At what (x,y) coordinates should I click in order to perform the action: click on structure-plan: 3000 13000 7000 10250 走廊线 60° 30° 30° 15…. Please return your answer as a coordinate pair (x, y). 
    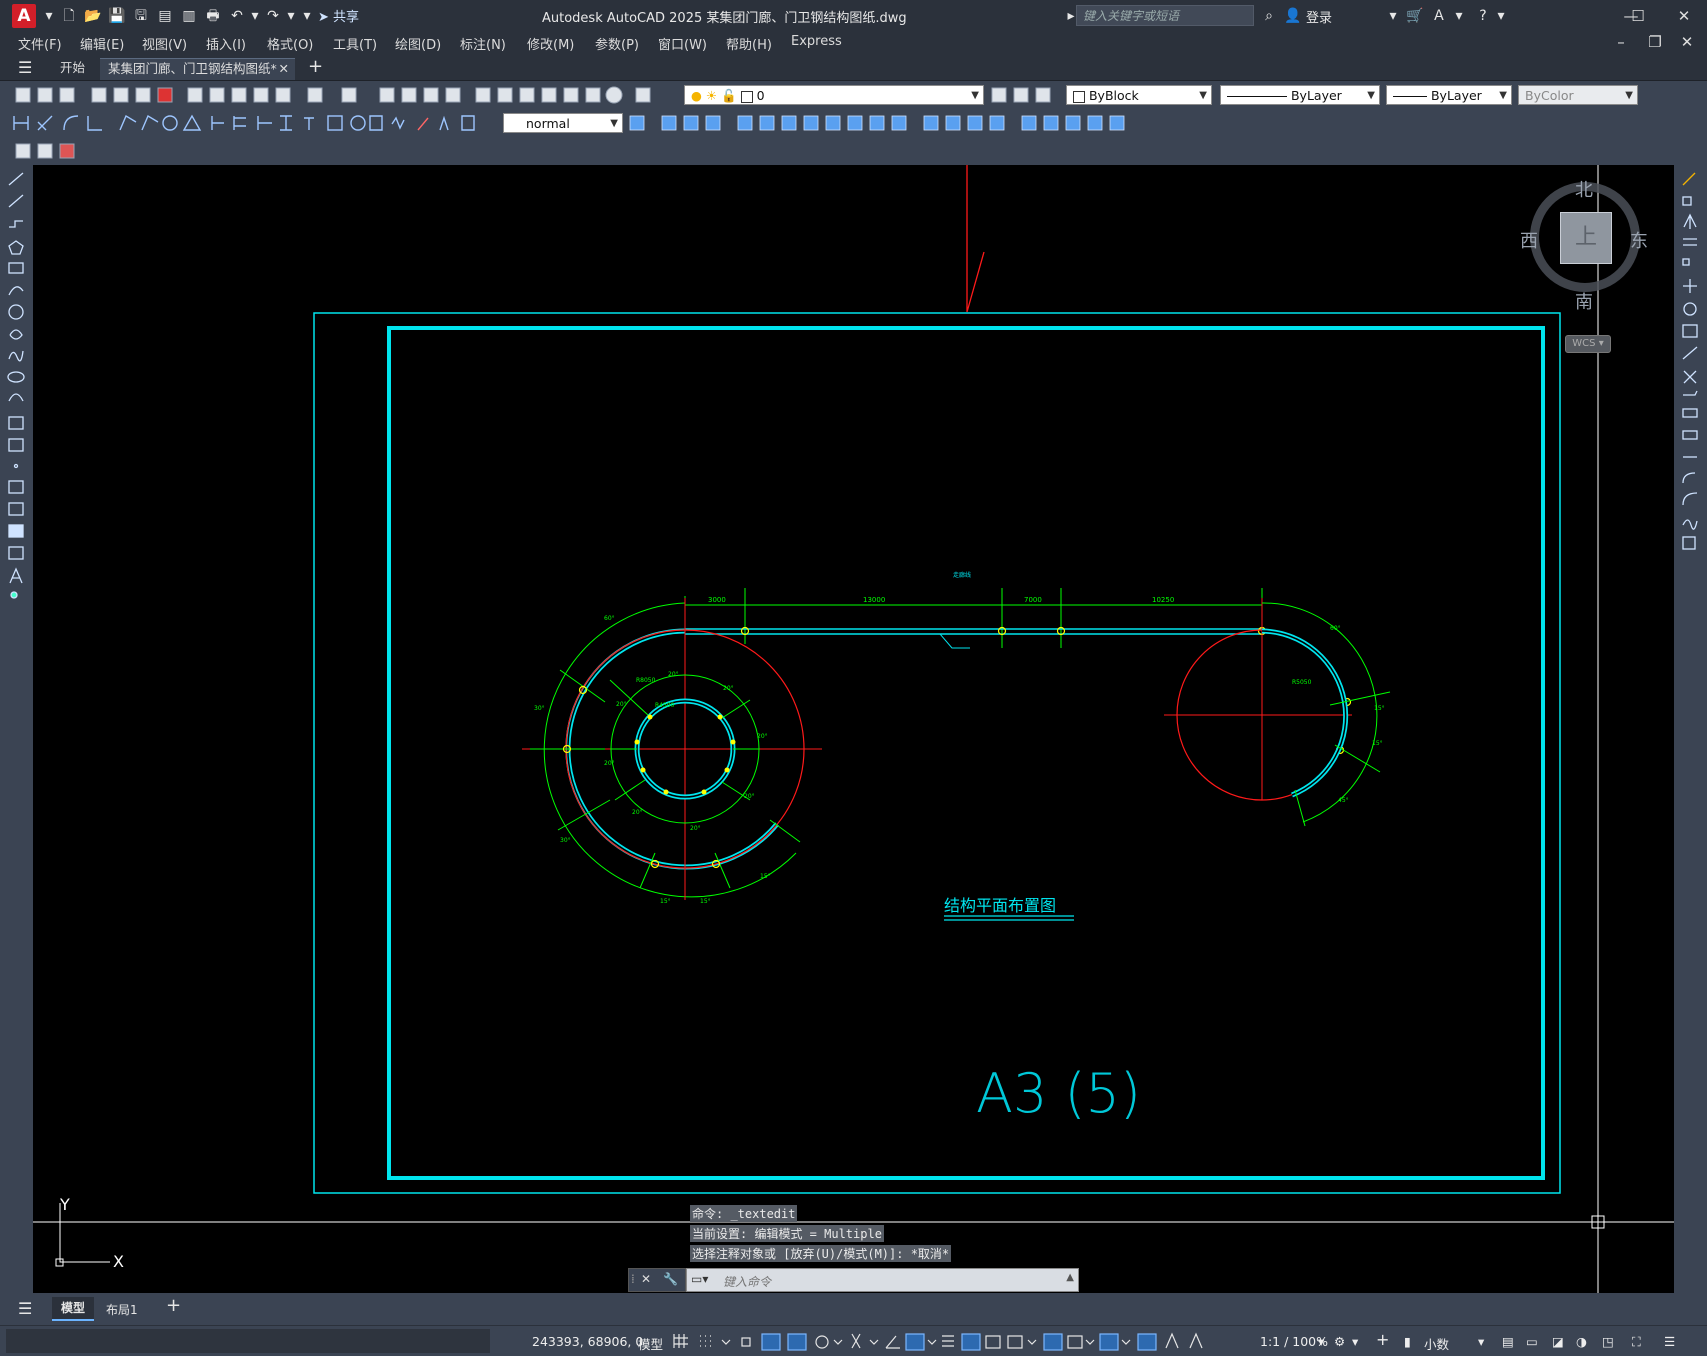
    Looking at the image, I should click on (956, 738).